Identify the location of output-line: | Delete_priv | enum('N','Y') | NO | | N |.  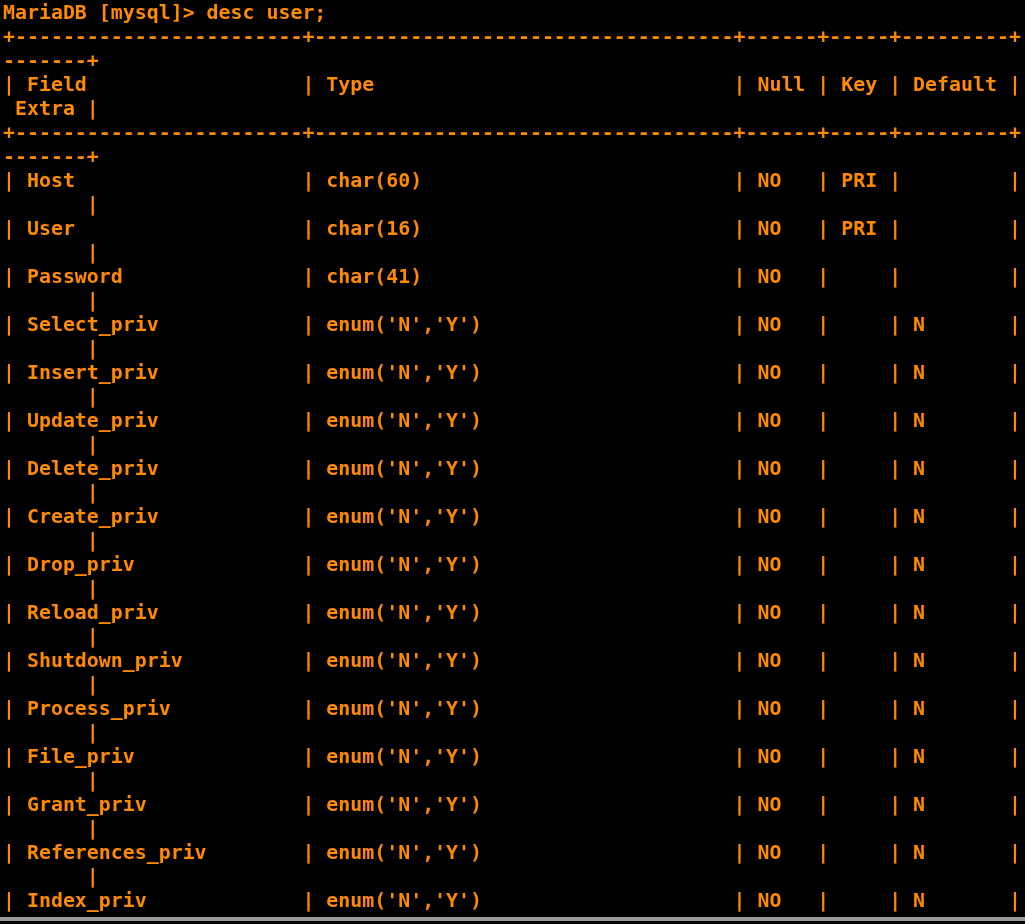
(512, 469).